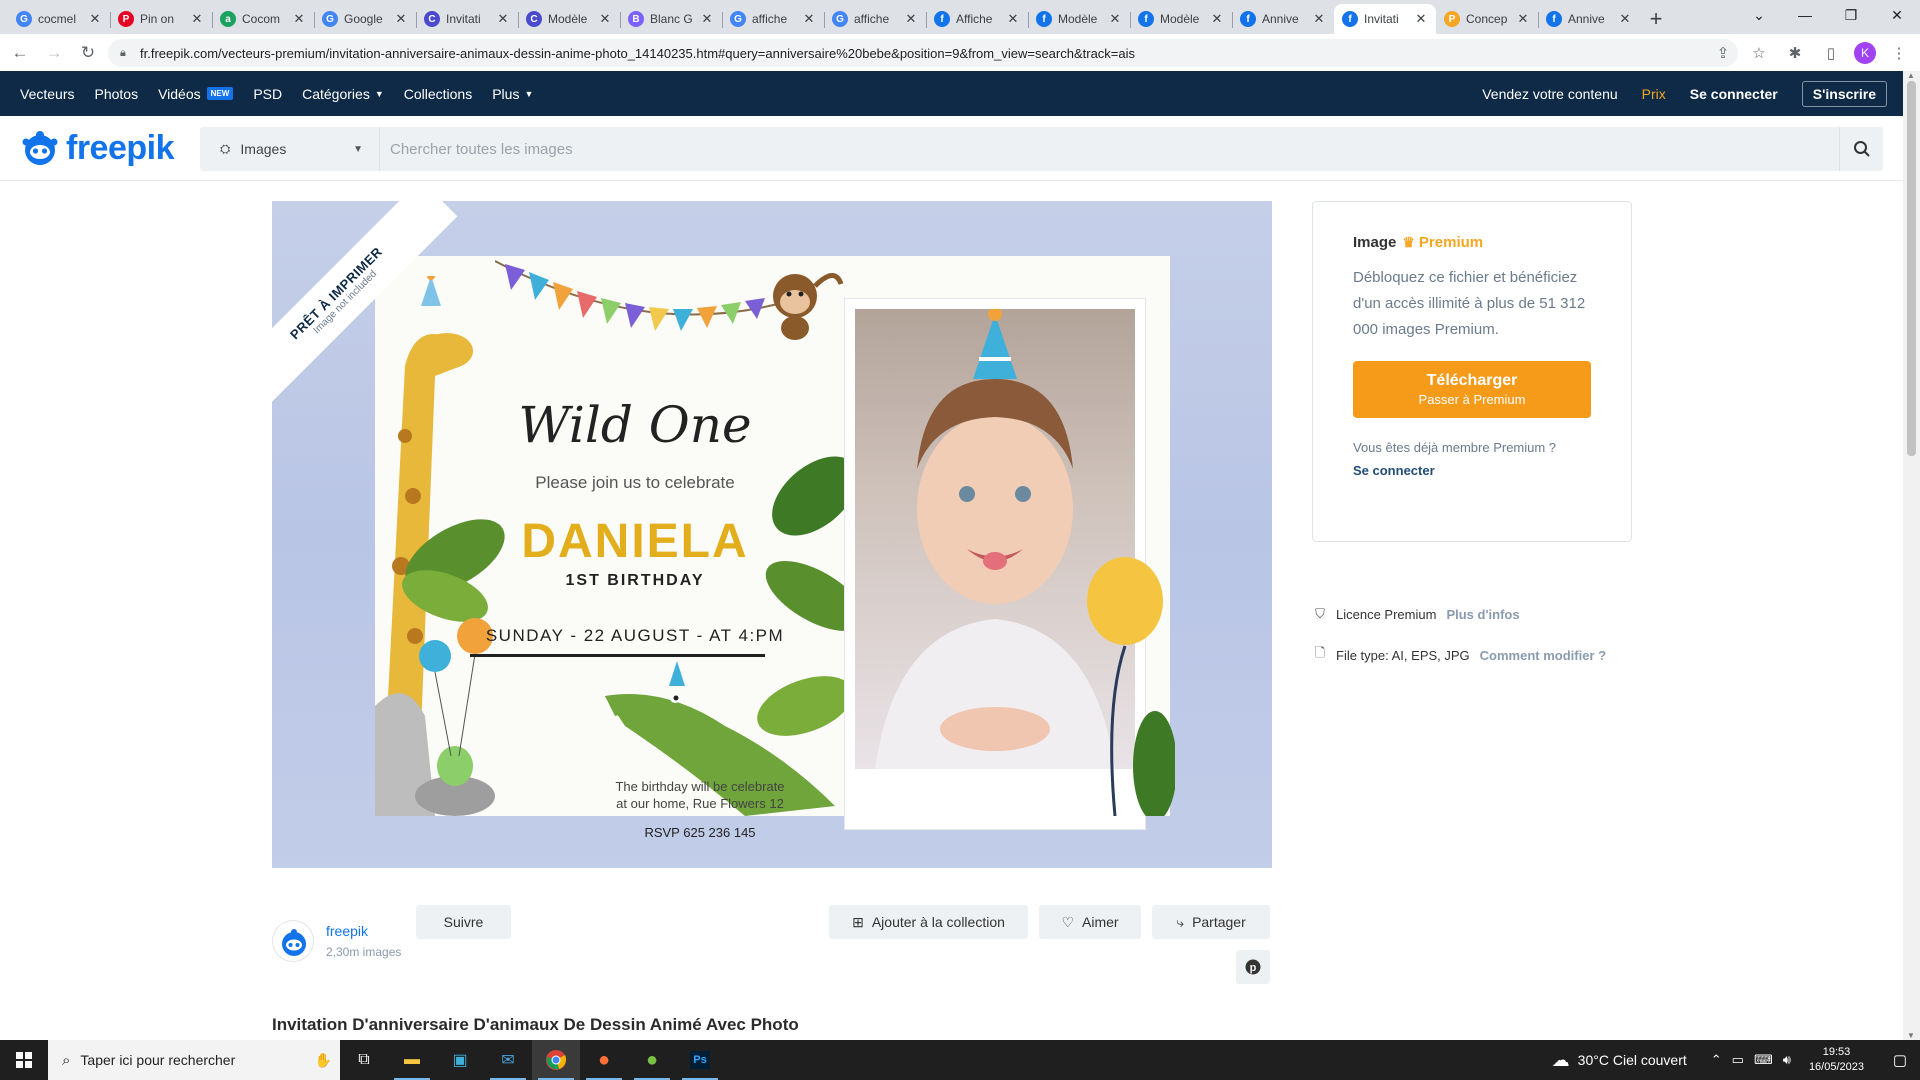  Describe the element at coordinates (1738, 1060) in the screenshot. I see `meet-icon: ▭` at that location.